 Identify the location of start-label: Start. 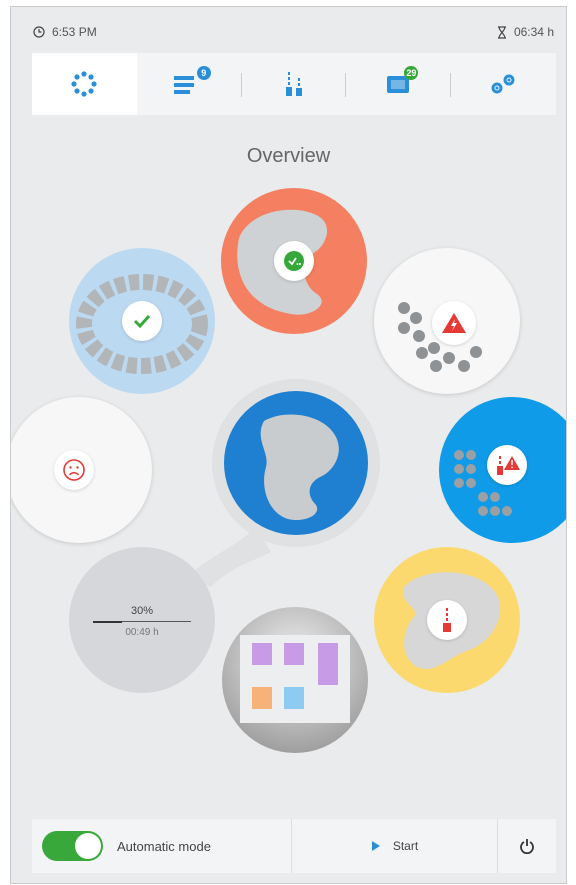
(405, 846).